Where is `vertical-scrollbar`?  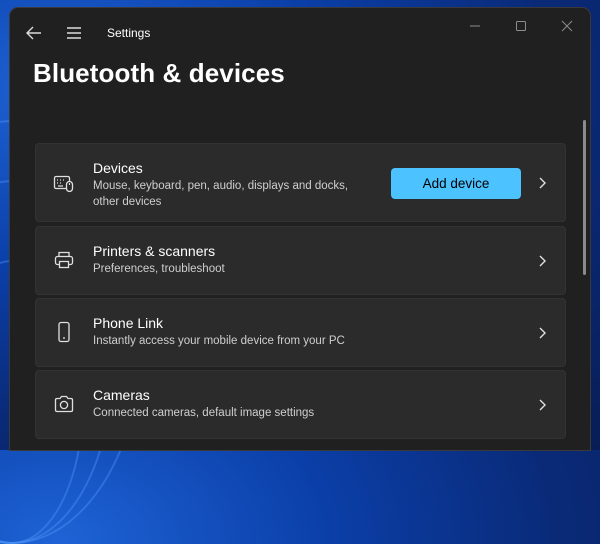 vertical-scrollbar is located at coordinates (584, 197).